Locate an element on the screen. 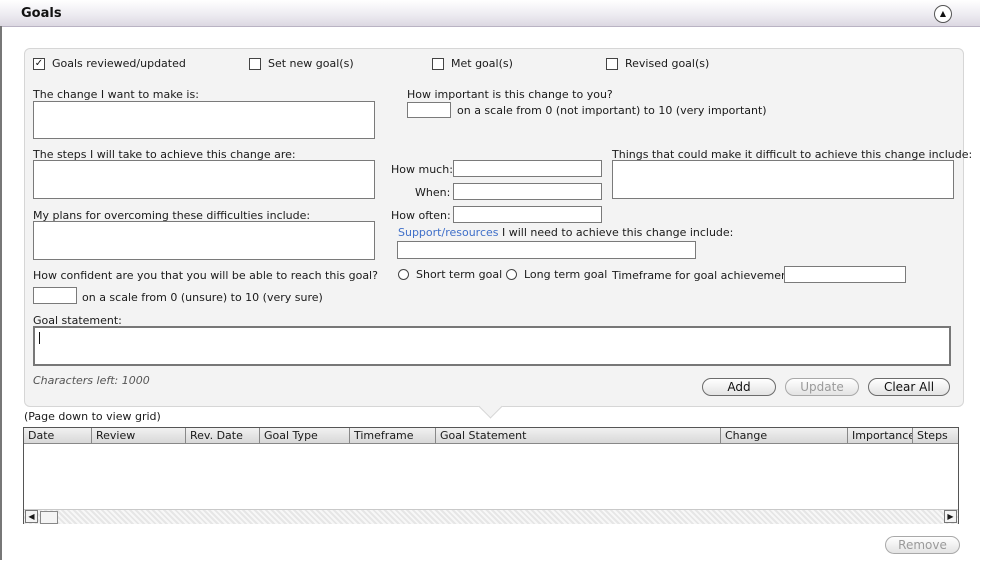 This screenshot has height=564, width=982. timeframe-label: Timeframe for goal achievement: is located at coordinates (704, 275).